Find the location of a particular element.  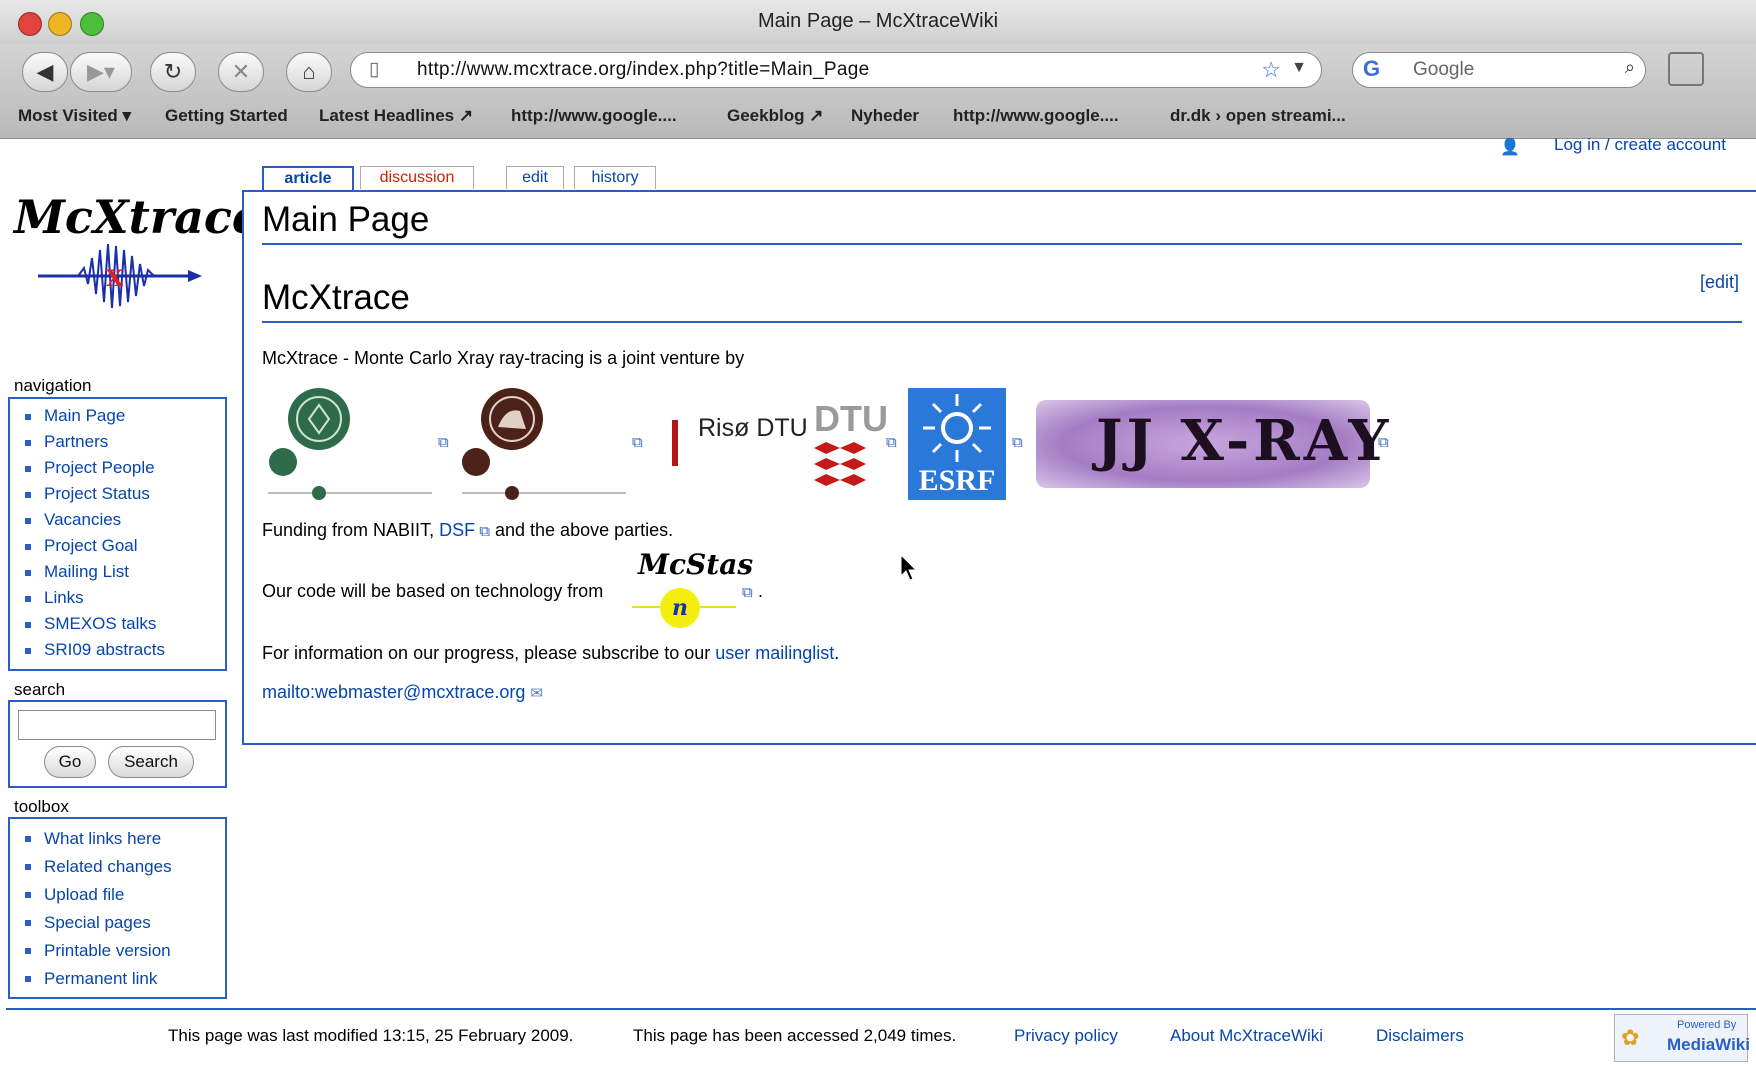

web-search-input: Google is located at coordinates (1443, 70).